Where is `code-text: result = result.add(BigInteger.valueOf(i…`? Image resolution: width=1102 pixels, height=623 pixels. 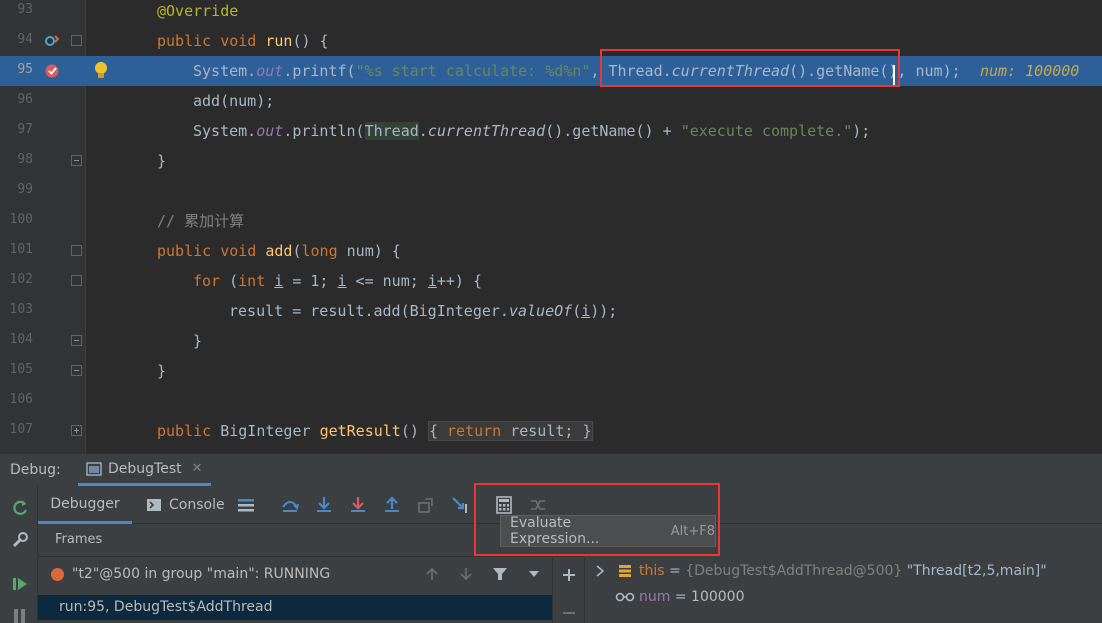
code-text: result = result.add(BigInteger.valueOf(i… is located at coordinates (423, 311).